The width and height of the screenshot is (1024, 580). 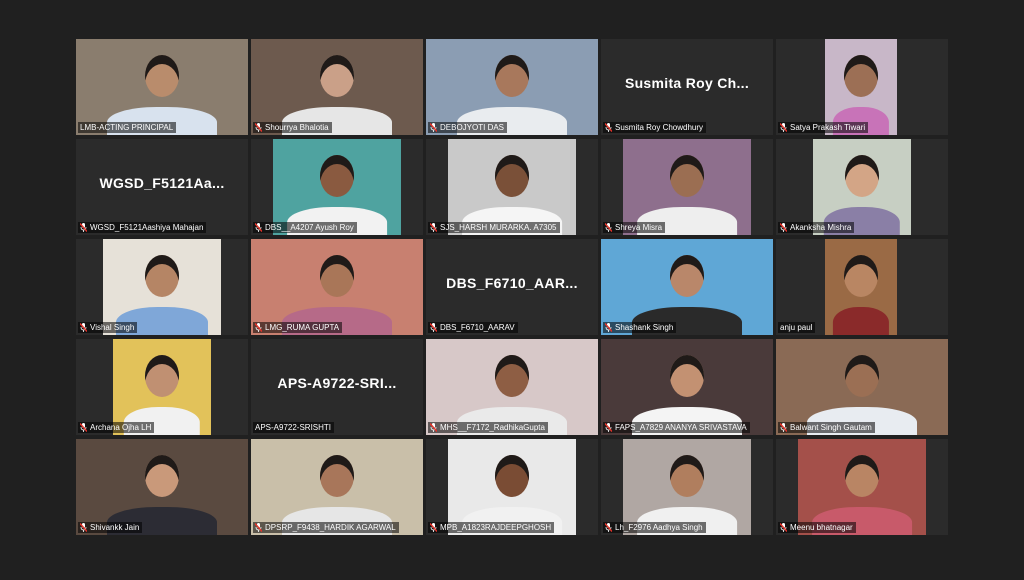 What do you see at coordinates (498, 227) in the screenshot?
I see `participant-name: SJS_HARSH MURARKA. A7305` at bounding box center [498, 227].